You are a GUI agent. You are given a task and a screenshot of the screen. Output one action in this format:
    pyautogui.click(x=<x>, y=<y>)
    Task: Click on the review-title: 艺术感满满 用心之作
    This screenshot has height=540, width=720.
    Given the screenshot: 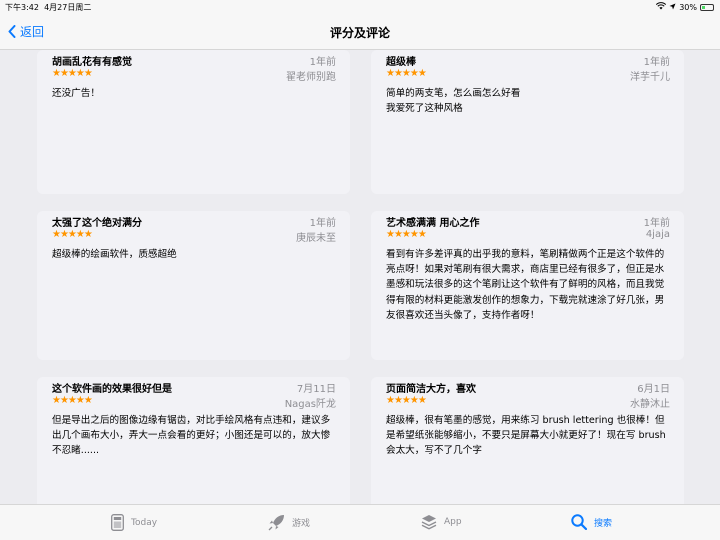 What is the action you would take?
    pyautogui.click(x=433, y=223)
    